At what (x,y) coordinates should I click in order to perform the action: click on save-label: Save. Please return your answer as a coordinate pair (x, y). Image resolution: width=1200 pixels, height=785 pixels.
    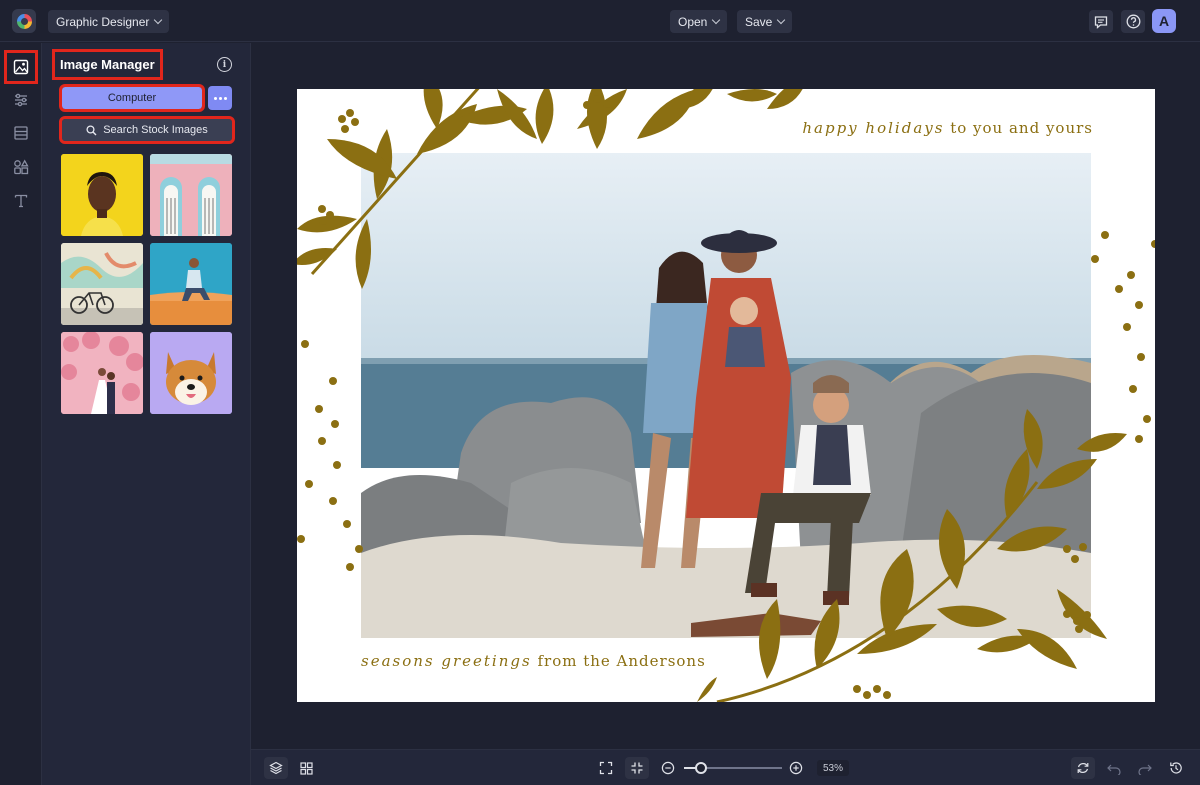
    Looking at the image, I should click on (759, 21).